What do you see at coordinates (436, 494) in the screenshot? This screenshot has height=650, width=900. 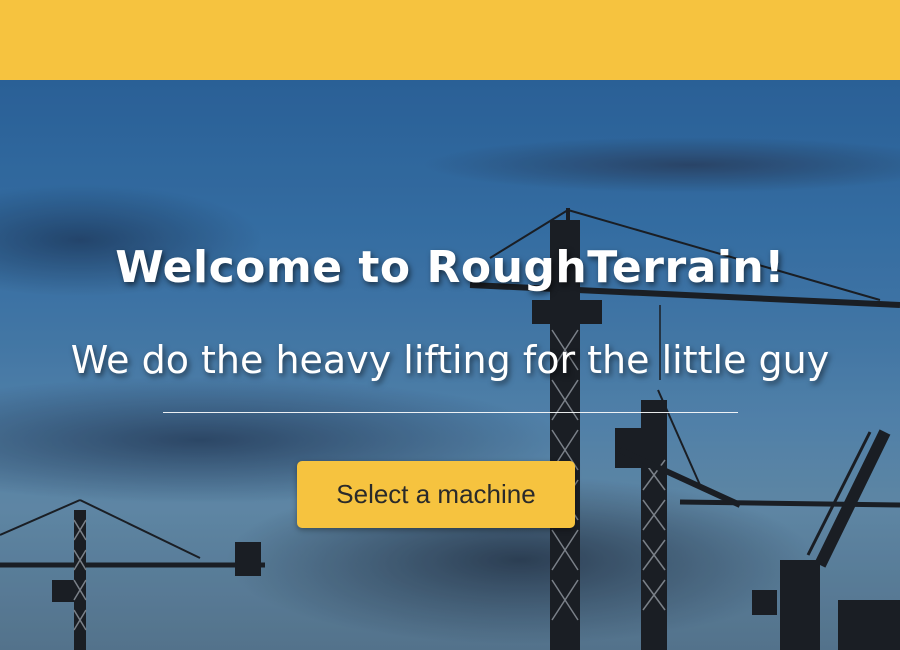 I see `select-machine-button: Select a machine` at bounding box center [436, 494].